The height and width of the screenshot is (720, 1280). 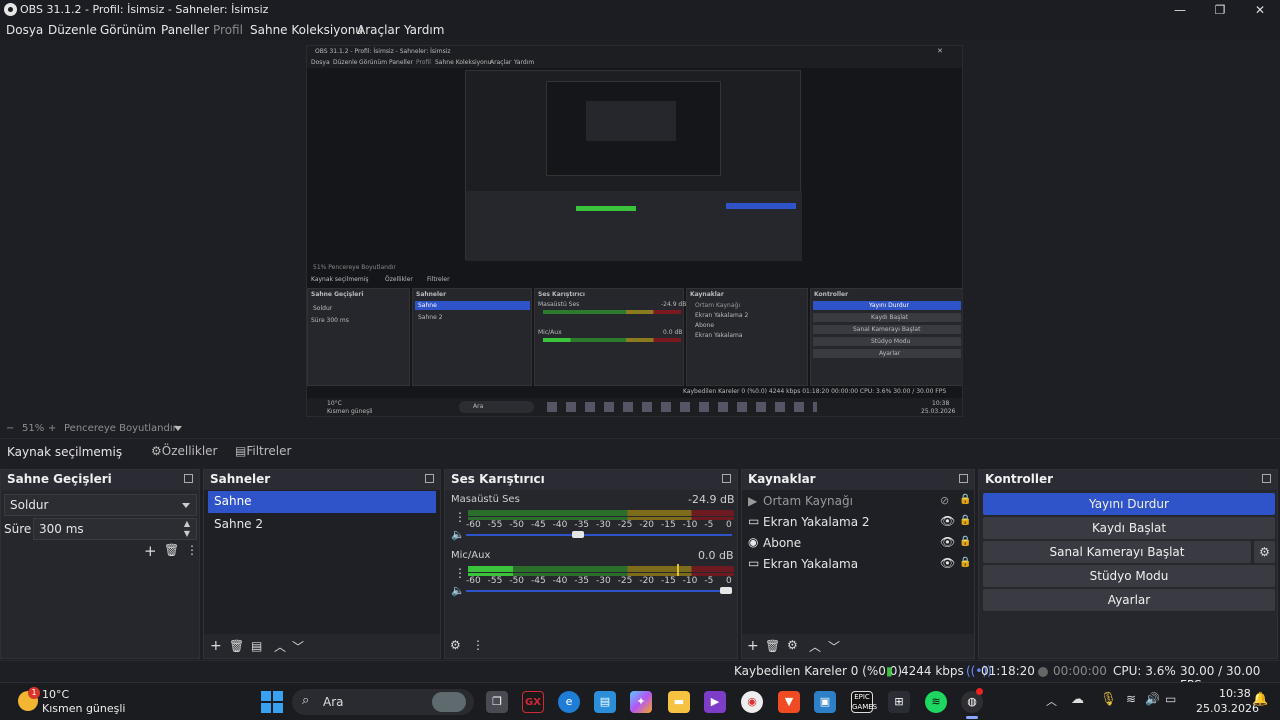 What do you see at coordinates (752, 702) in the screenshot?
I see `chrome-icon: ◉` at bounding box center [752, 702].